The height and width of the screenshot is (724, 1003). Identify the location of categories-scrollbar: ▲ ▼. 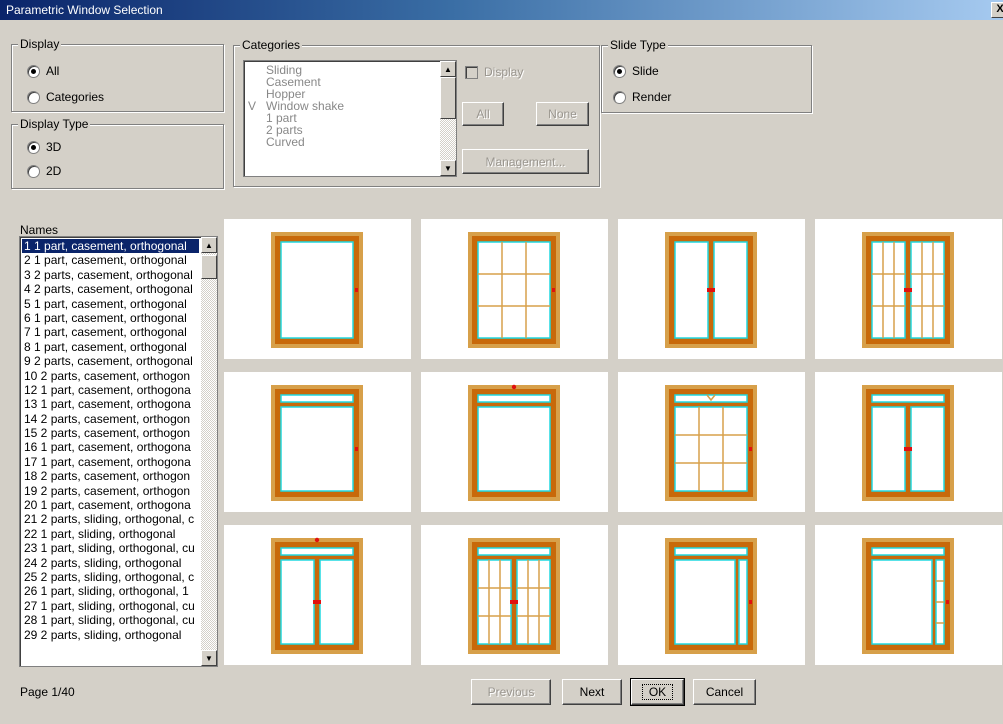
(448, 118).